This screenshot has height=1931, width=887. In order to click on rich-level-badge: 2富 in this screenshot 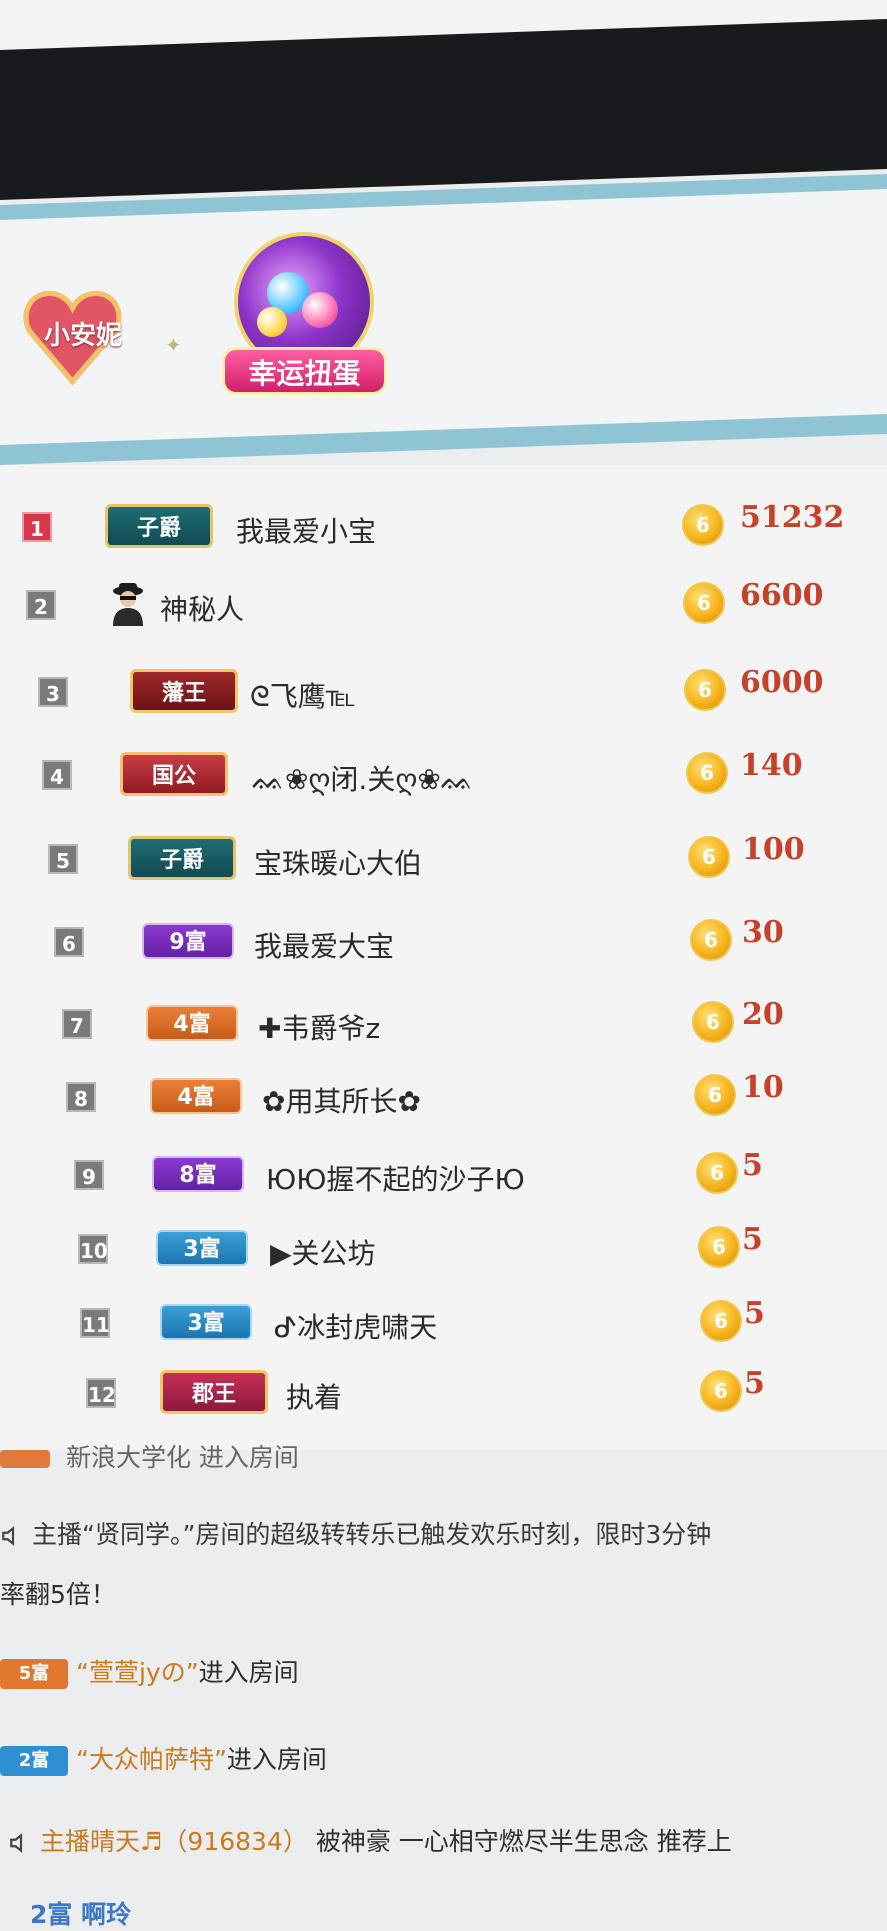, I will do `click(34, 1761)`.